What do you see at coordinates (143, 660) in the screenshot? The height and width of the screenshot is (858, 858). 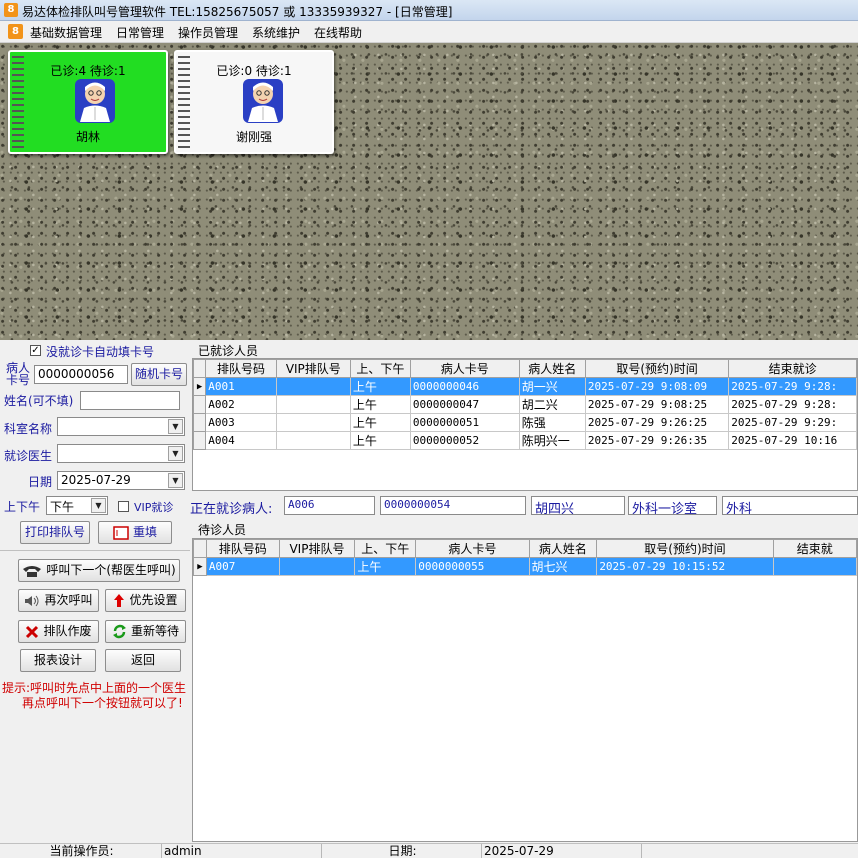 I see `back-button: 返回` at bounding box center [143, 660].